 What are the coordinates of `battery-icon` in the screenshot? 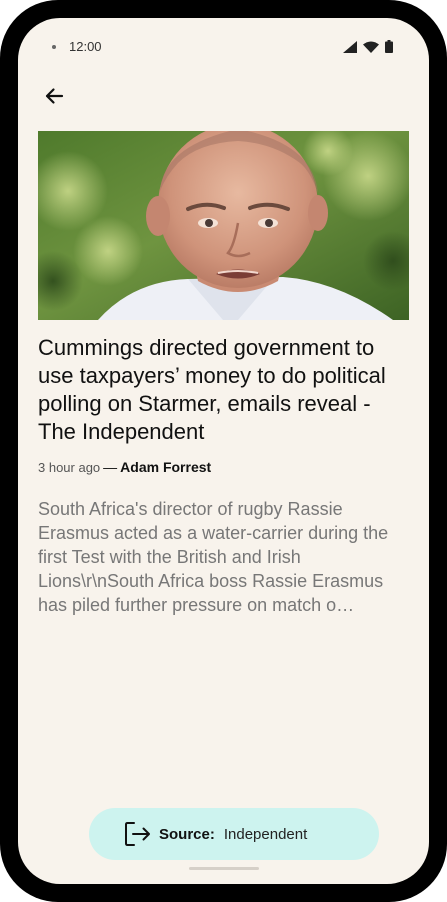 It's located at (389, 46).